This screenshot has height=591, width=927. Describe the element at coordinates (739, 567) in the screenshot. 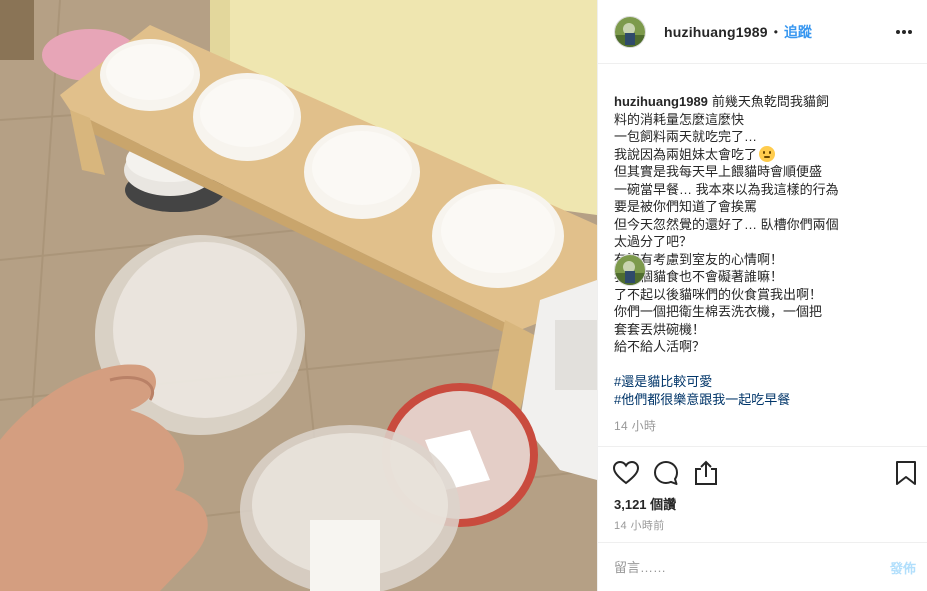

I see `comment-input` at that location.